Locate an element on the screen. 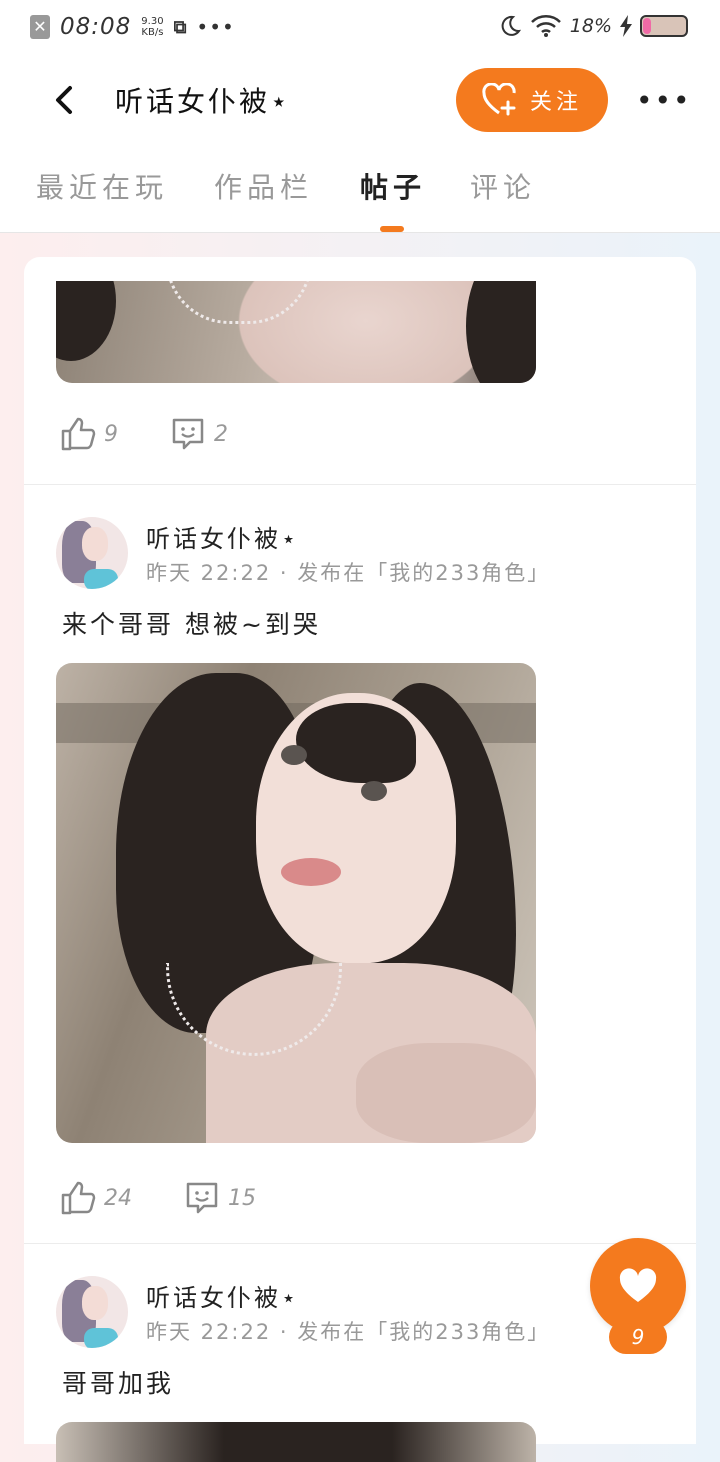 The height and width of the screenshot is (1462, 720). tab-works: 作品栏 is located at coordinates (263, 186).